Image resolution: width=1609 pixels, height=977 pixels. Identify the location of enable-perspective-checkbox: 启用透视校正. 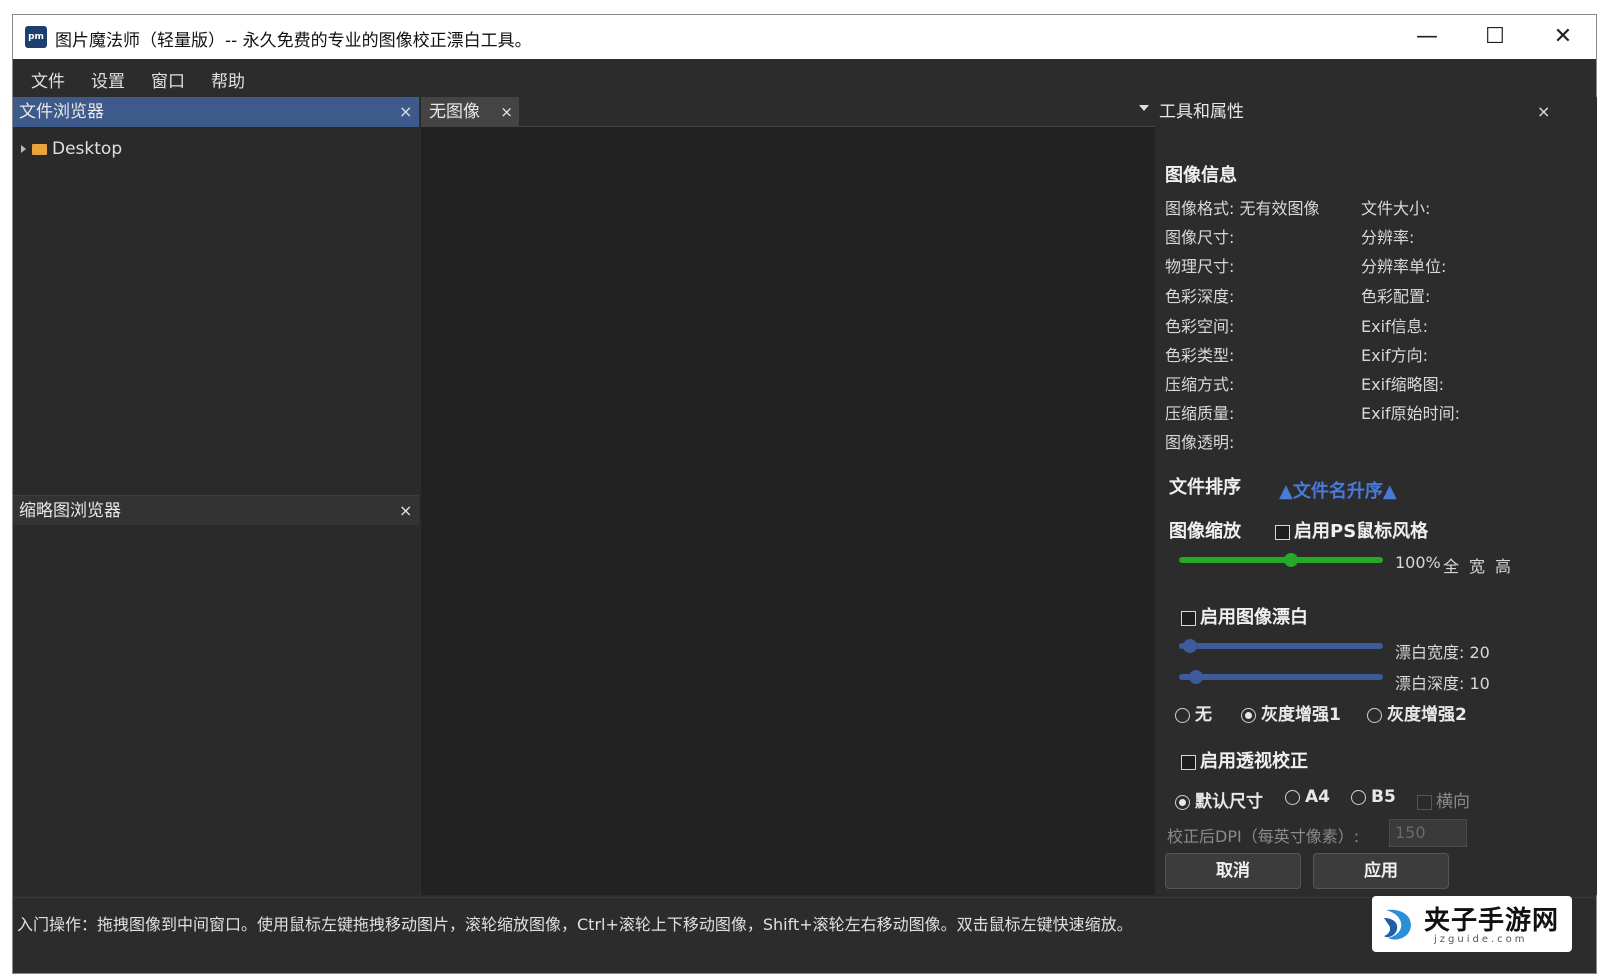
(1244, 760).